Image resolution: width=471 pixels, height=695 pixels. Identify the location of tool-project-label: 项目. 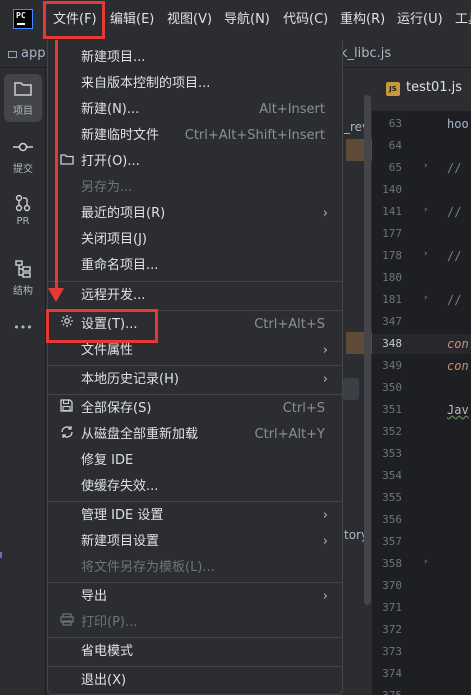
(23, 111).